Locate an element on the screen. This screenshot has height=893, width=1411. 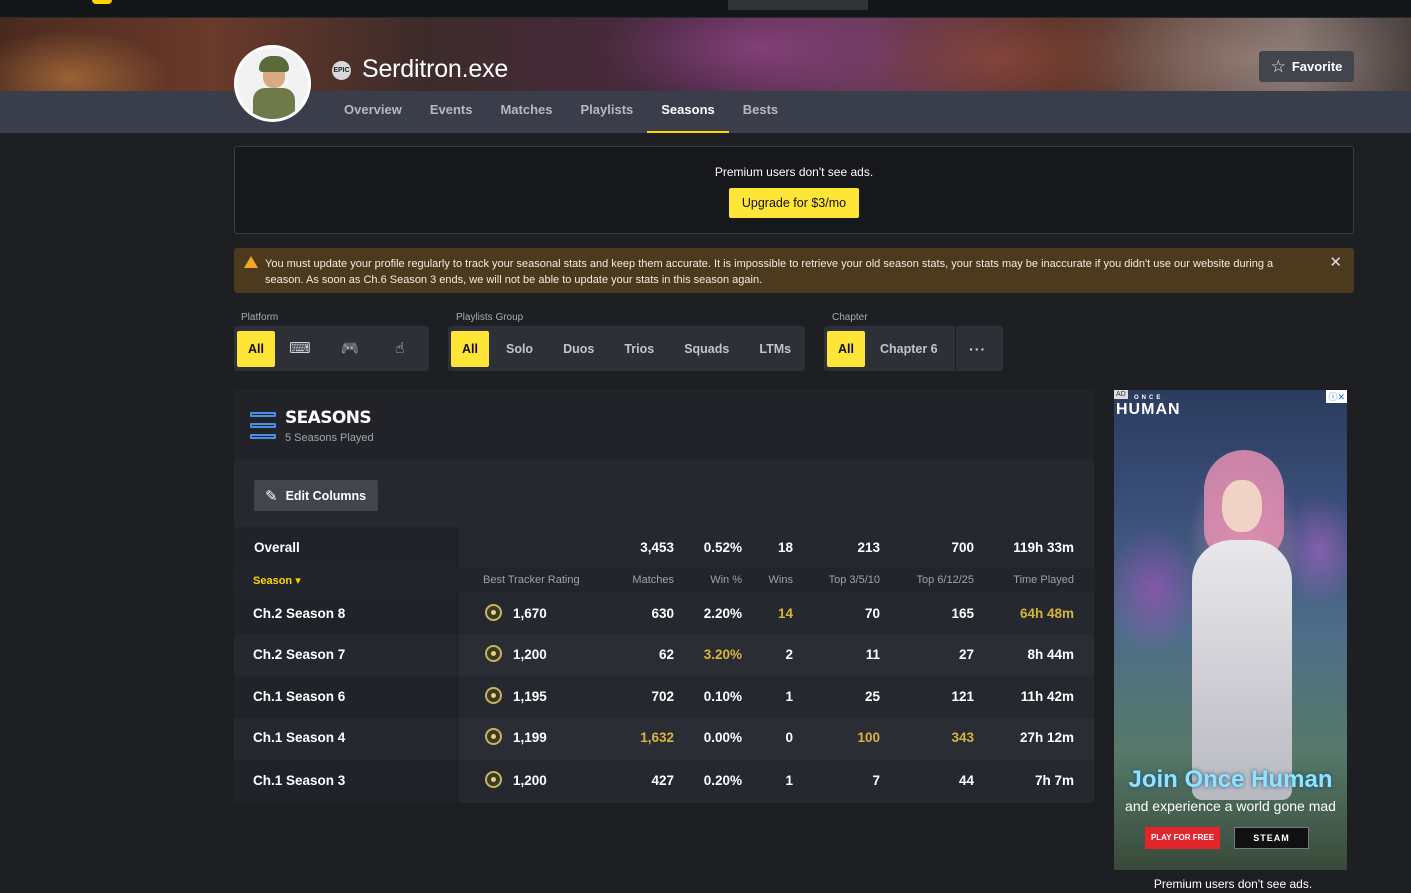
pencil-icon: ✎ is located at coordinates (271, 496).